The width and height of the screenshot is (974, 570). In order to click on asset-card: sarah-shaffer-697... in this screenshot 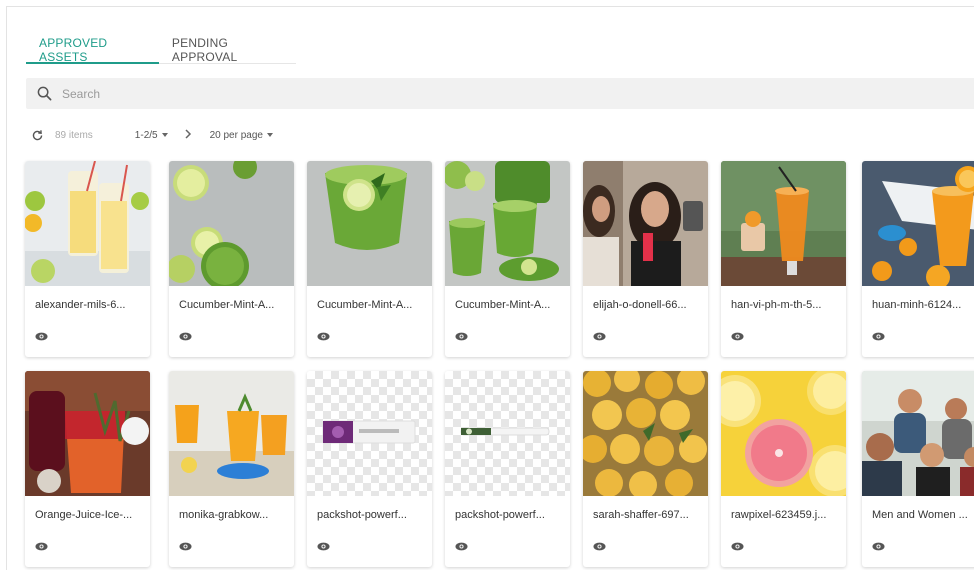, I will do `click(645, 469)`.